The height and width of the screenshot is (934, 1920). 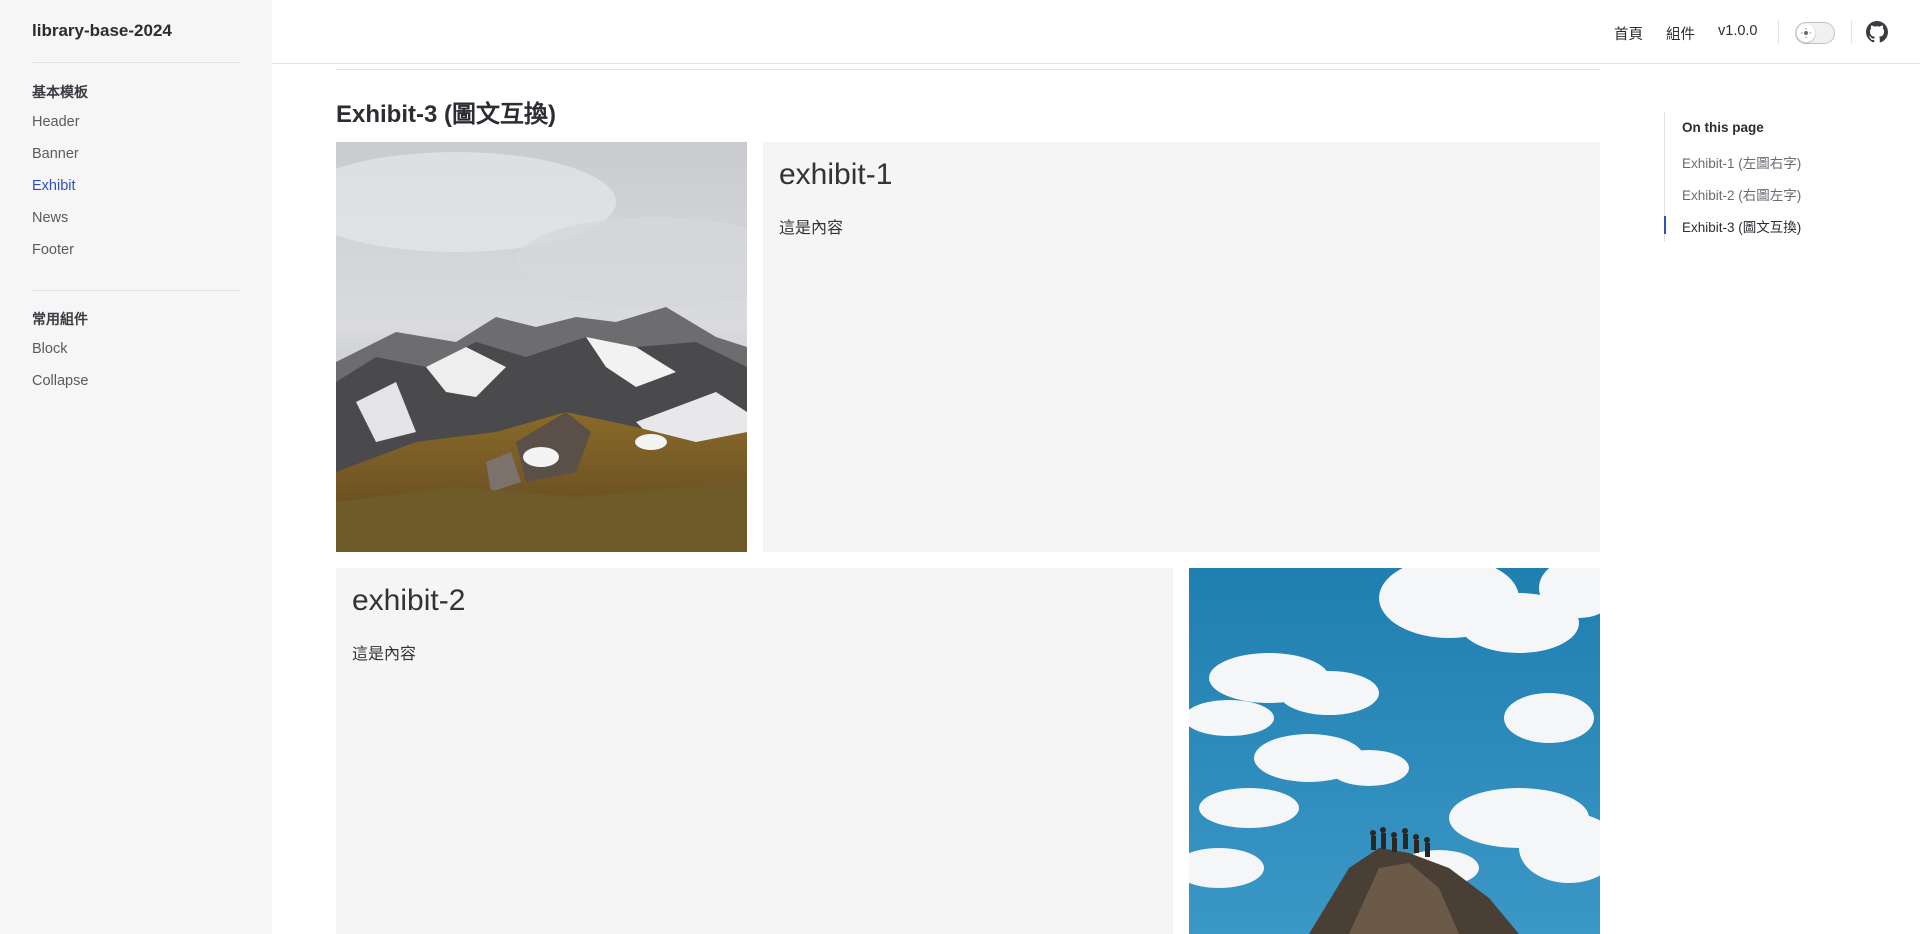 What do you see at coordinates (60, 92) in the screenshot?
I see `sidebar-group-title: 基本模板` at bounding box center [60, 92].